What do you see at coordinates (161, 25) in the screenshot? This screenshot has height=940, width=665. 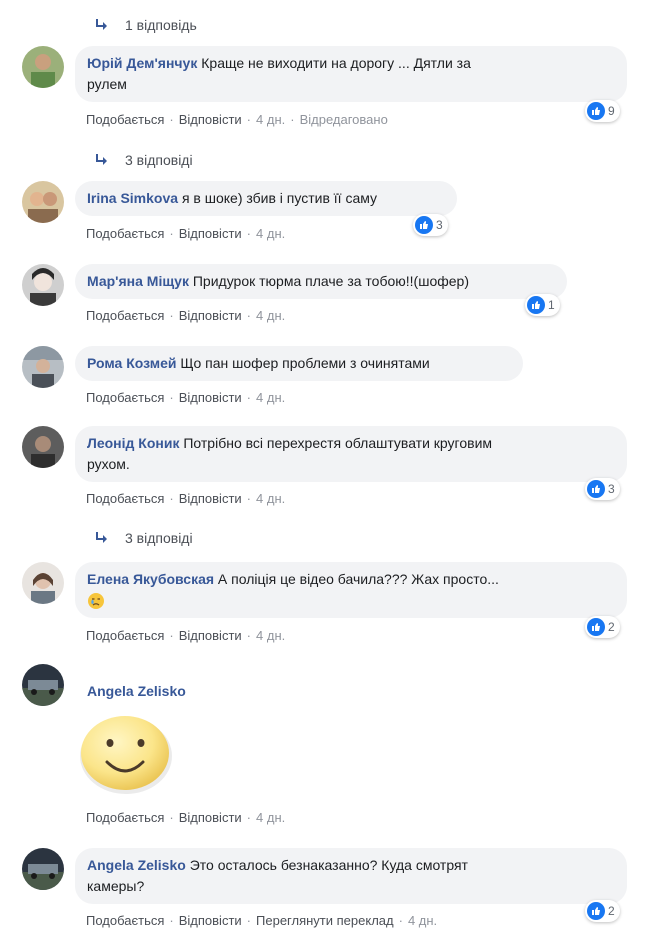 I see `view-replies-label: 1 відповідь` at bounding box center [161, 25].